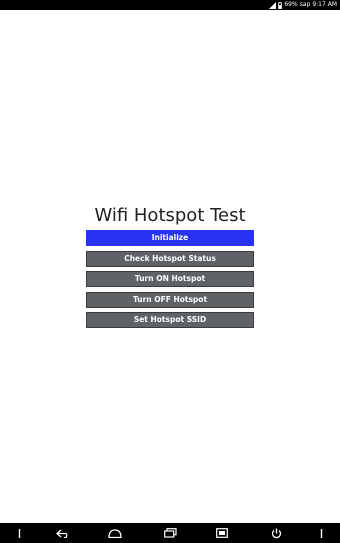 The width and height of the screenshot is (340, 543). What do you see at coordinates (170, 238) in the screenshot?
I see `initialize-button: Initialize` at bounding box center [170, 238].